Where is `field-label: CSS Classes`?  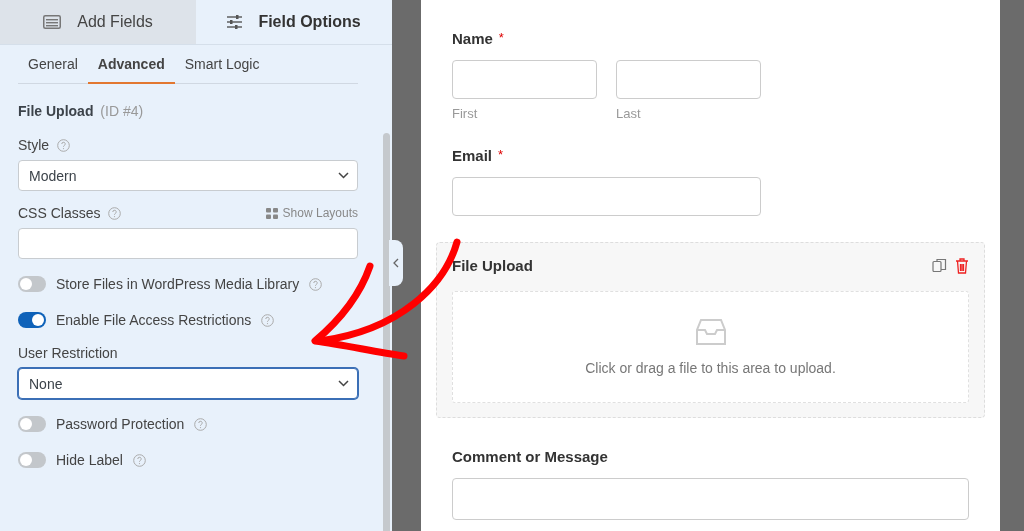
field-label: CSS Classes is located at coordinates (59, 213).